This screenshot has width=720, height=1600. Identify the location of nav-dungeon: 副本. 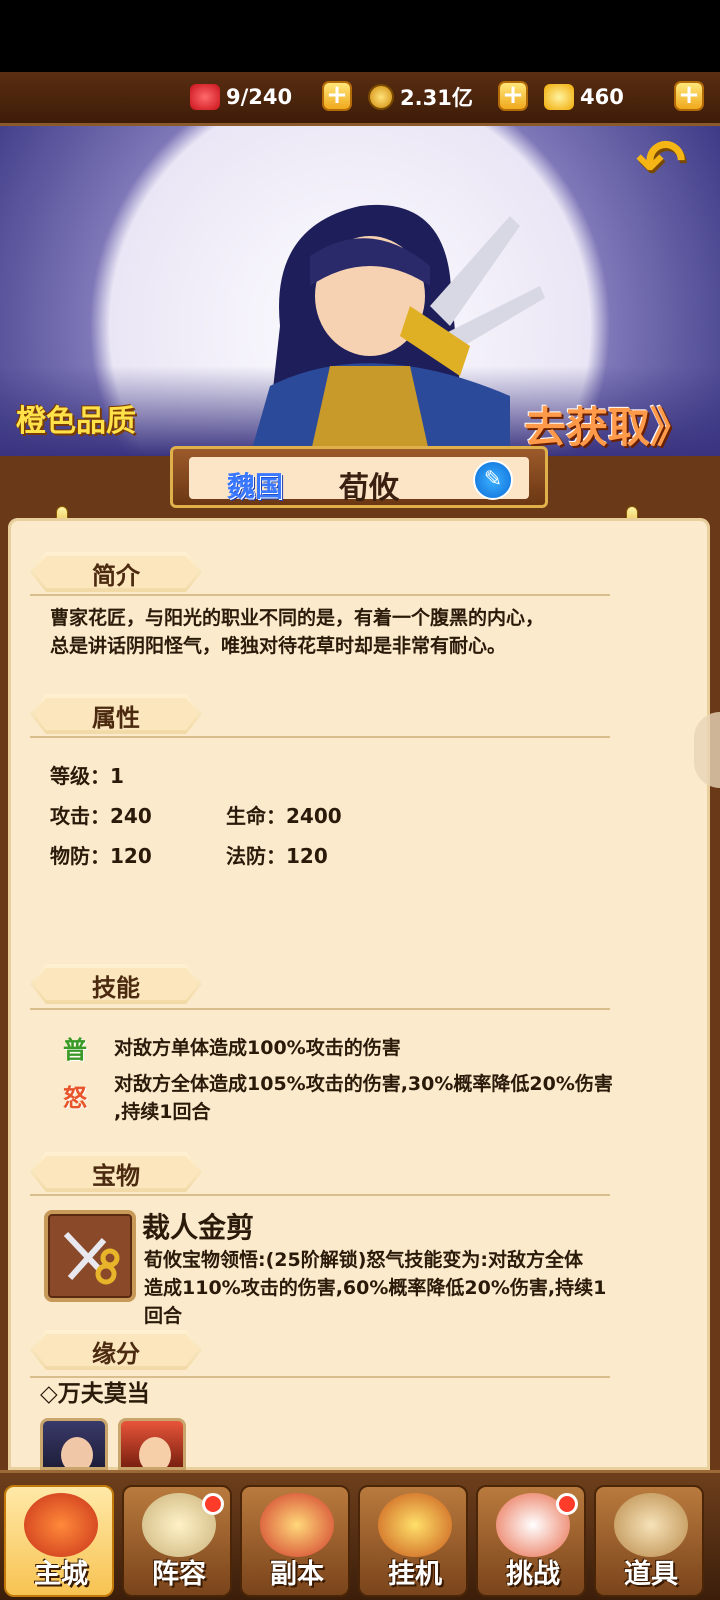
(295, 1541).